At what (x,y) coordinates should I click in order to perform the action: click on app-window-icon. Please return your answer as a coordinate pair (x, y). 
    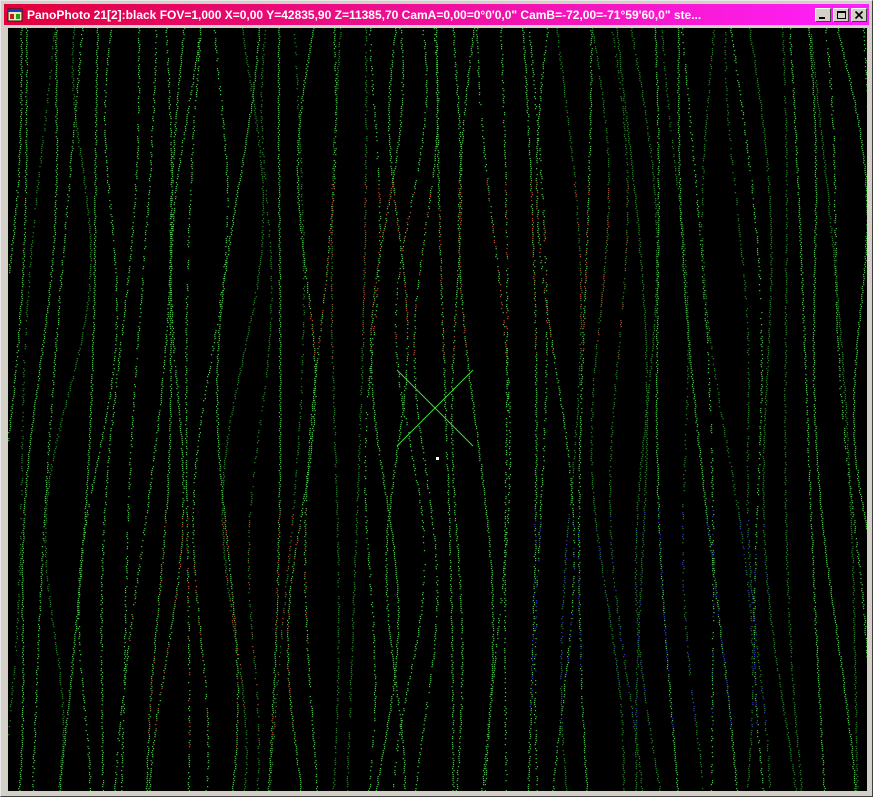
    Looking at the image, I should click on (15, 15).